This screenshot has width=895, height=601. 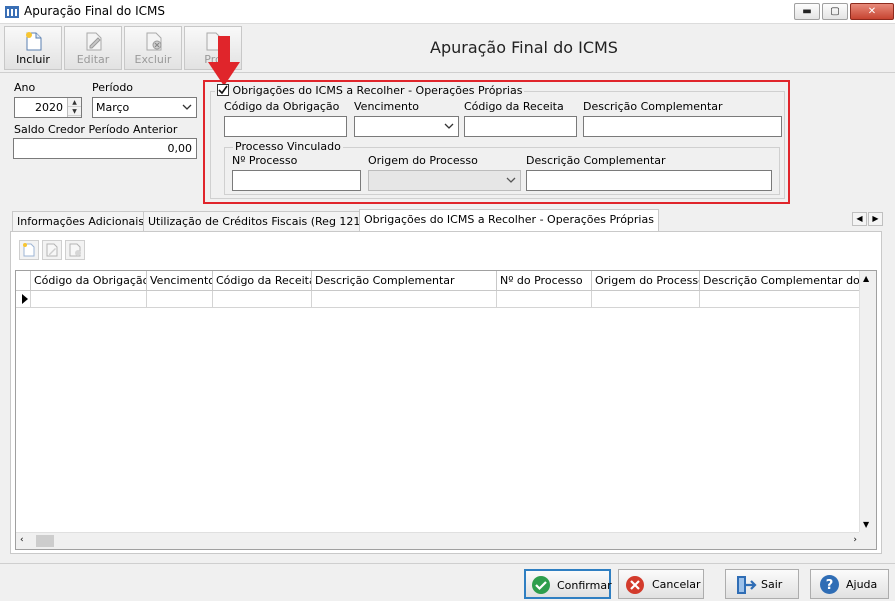 I want to click on codigo-receita-input, so click(x=520, y=126).